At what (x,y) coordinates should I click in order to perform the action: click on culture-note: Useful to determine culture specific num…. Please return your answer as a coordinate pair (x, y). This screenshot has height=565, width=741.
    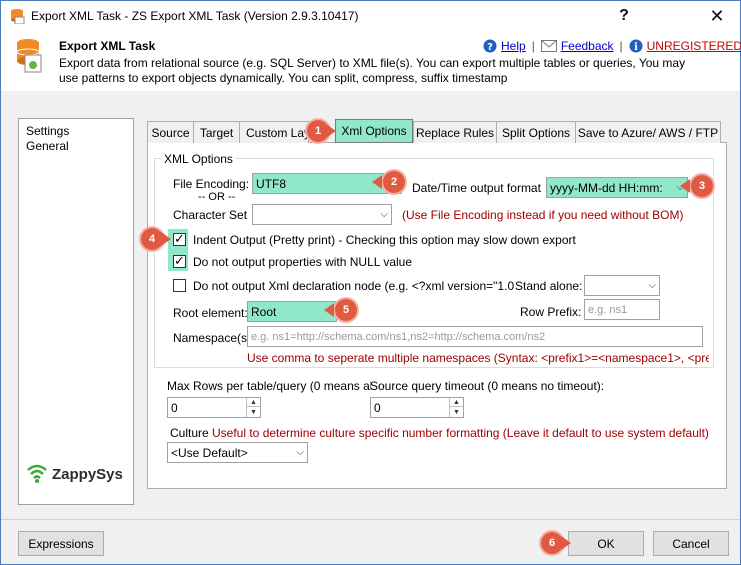
    Looking at the image, I should click on (460, 433).